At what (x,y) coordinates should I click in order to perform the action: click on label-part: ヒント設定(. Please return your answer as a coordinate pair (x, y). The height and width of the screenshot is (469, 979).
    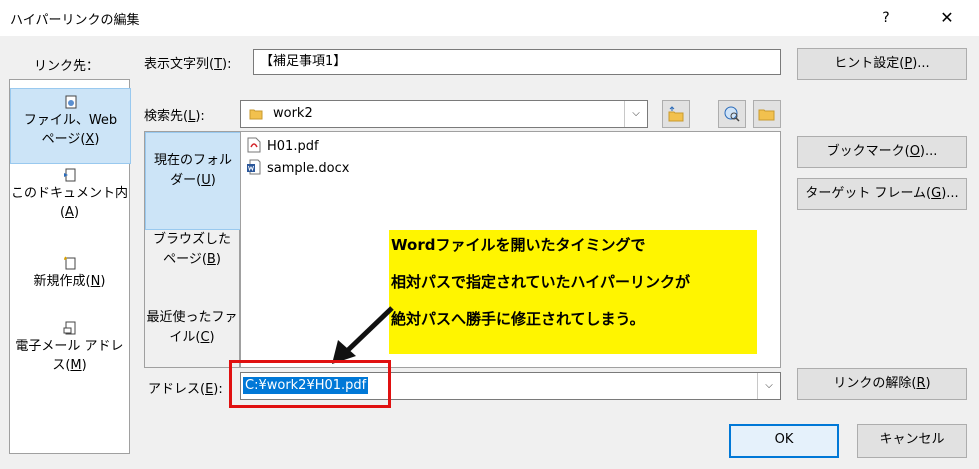
    Looking at the image, I should click on (869, 63).